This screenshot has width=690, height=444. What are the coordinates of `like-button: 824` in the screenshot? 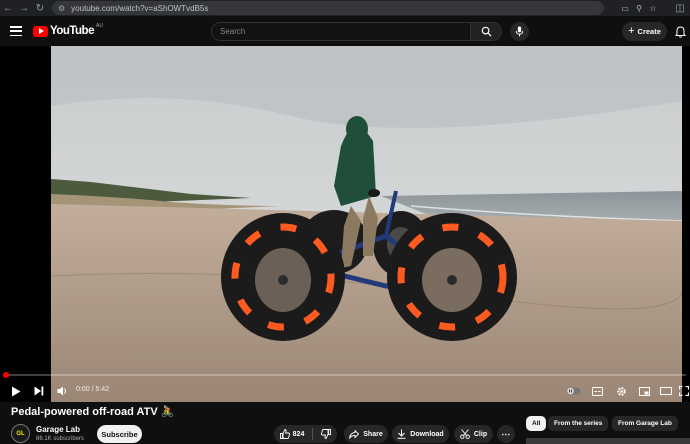 It's located at (292, 434).